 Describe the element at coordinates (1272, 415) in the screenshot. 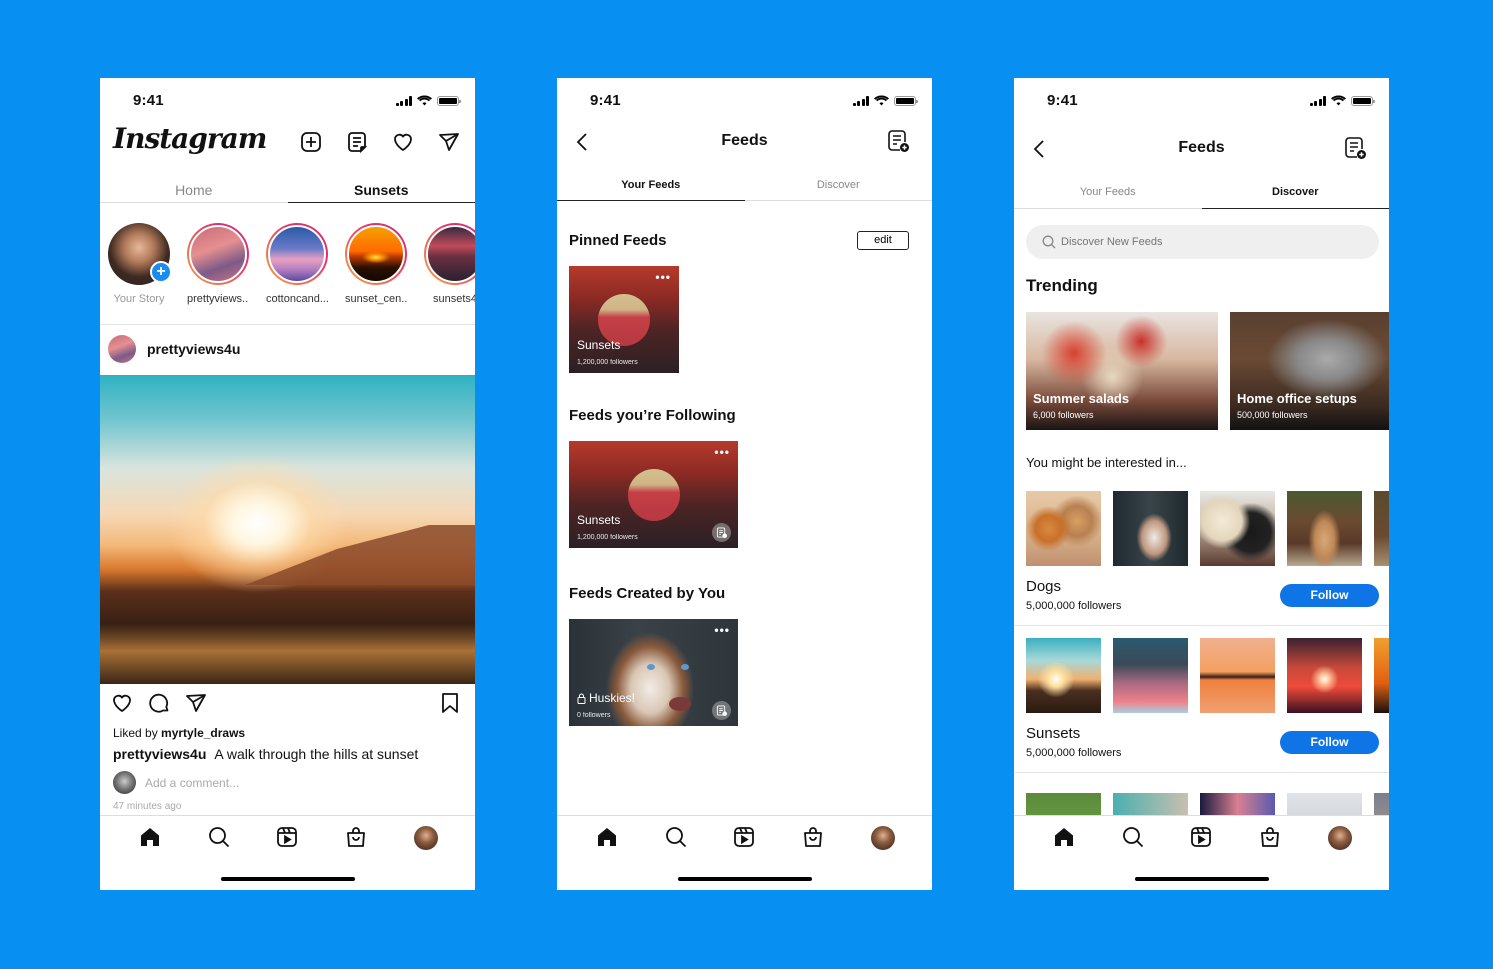

I see `trending-followers: 500,000 followers` at that location.